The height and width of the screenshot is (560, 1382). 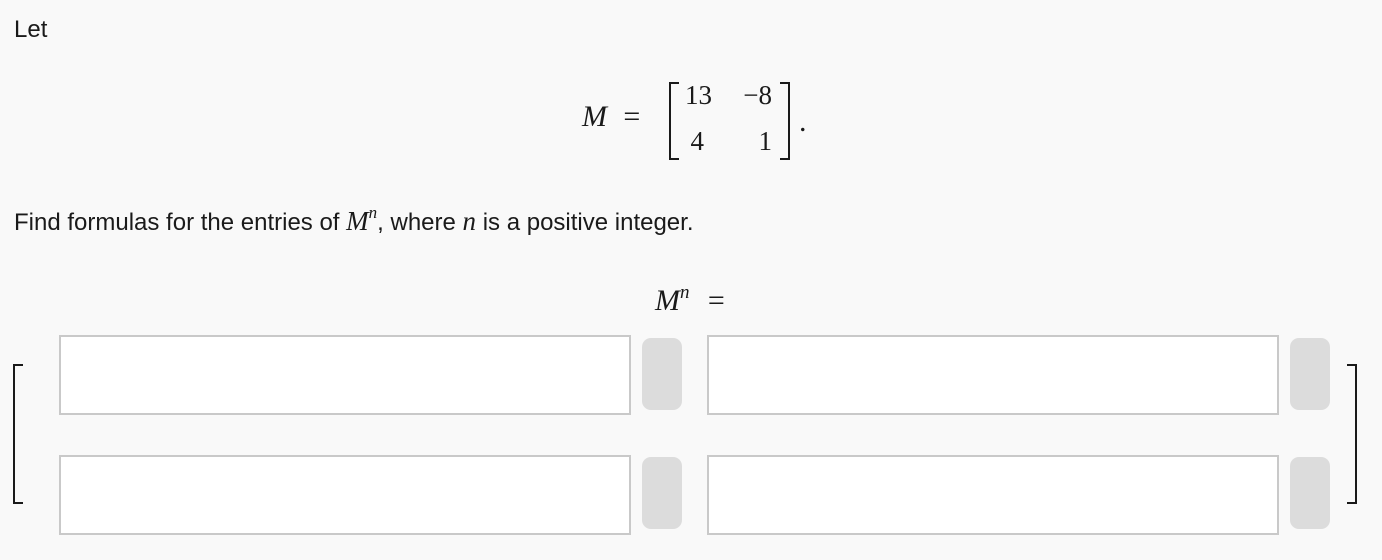 I want to click on matrix-cell-22: 1, so click(x=765, y=141).